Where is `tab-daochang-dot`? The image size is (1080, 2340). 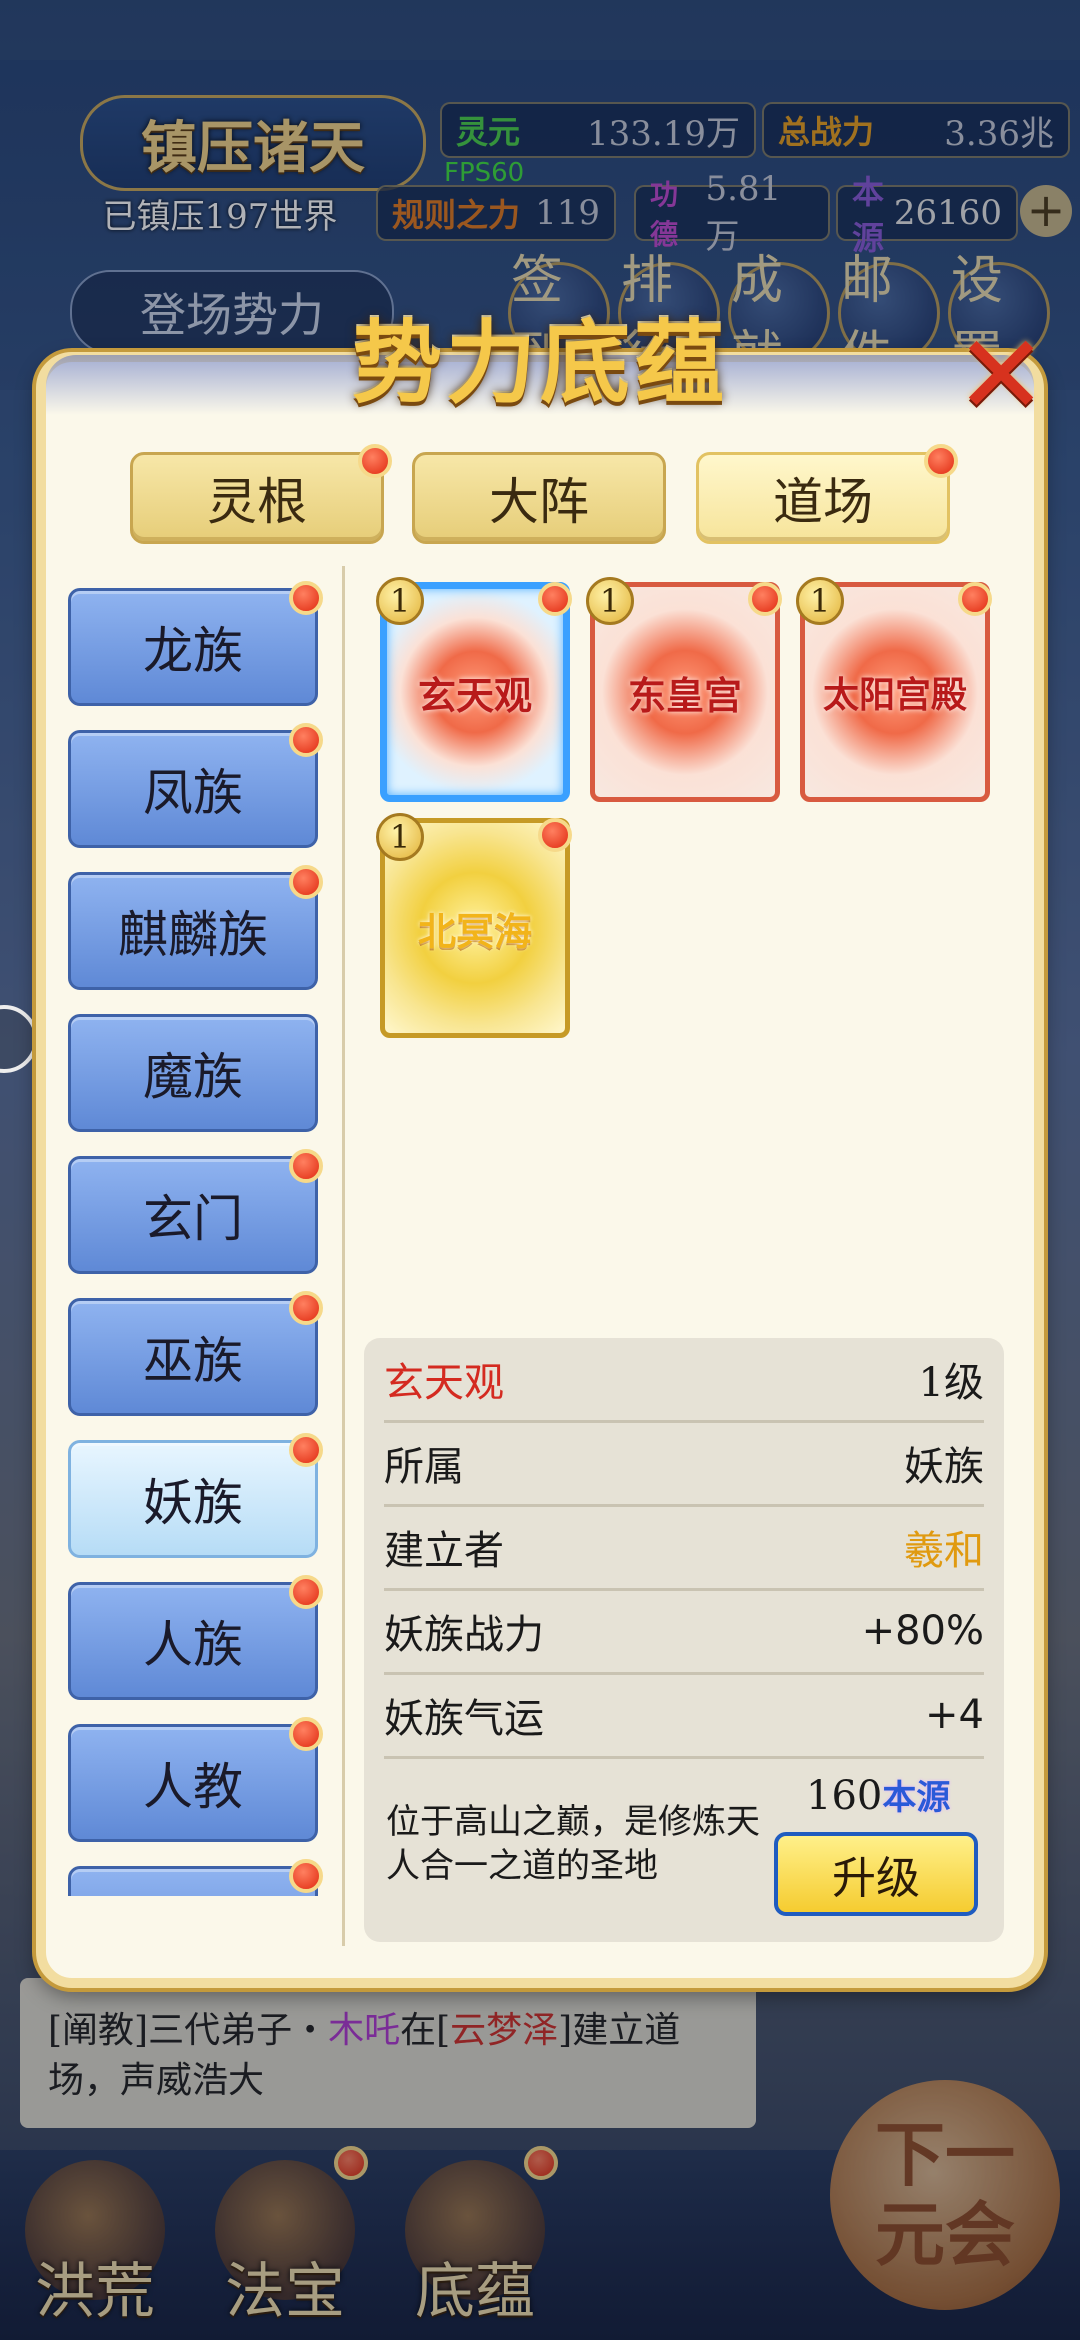
tab-daochang-dot is located at coordinates (941, 461).